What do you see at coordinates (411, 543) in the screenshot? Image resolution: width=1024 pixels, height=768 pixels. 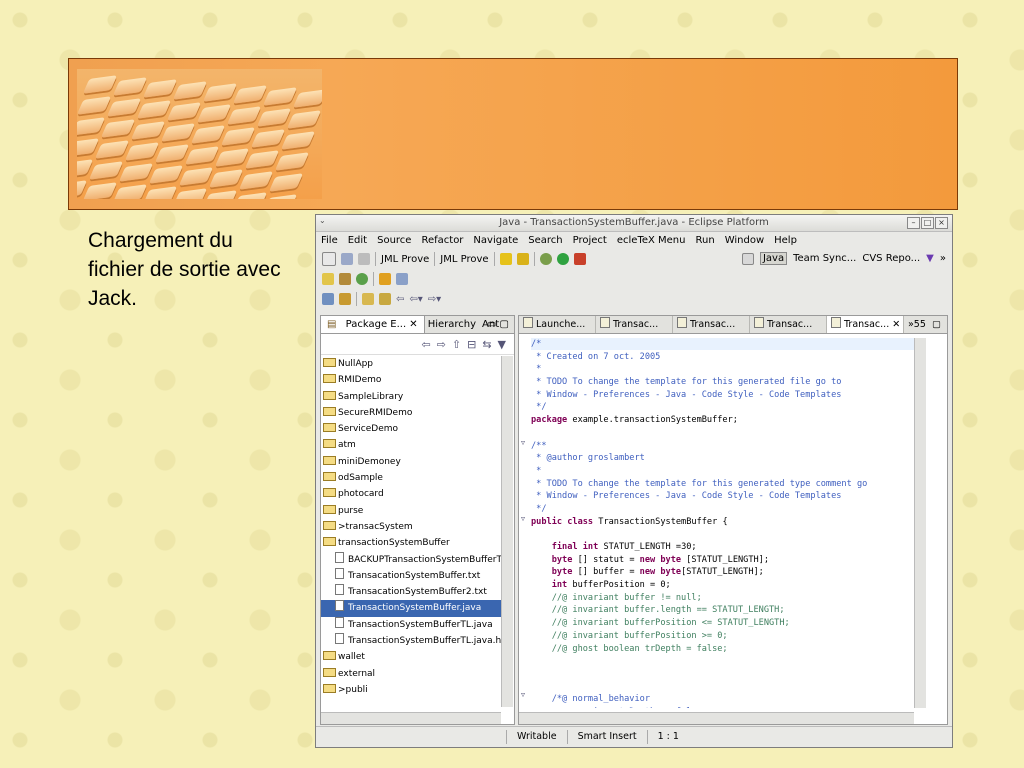 I see `tree-folder: transactionSystemBuffer` at bounding box center [411, 543].